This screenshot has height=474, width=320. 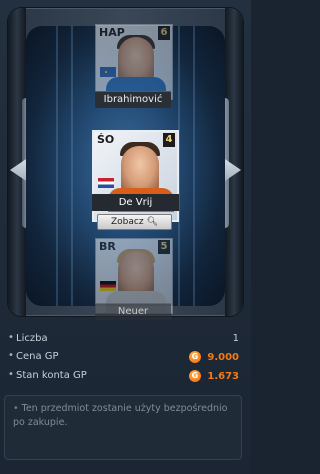 What do you see at coordinates (133, 311) in the screenshot?
I see `next-player-name: Neuer` at bounding box center [133, 311].